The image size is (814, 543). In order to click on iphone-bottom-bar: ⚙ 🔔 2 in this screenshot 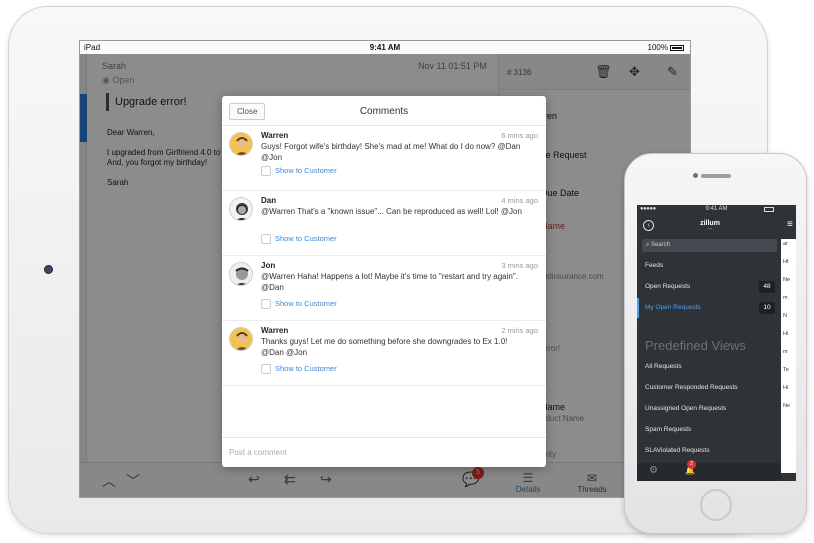, I will do `click(709, 470)`.